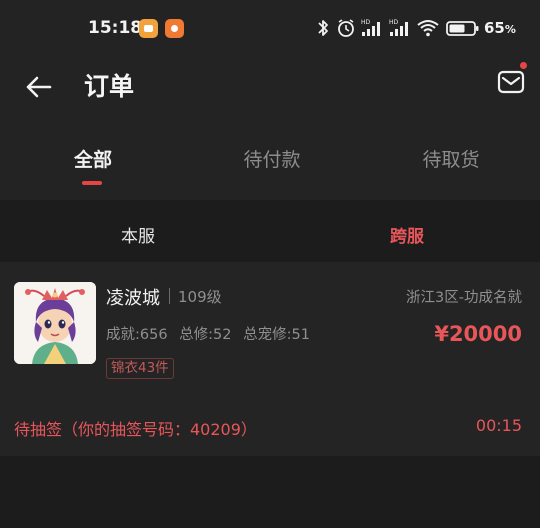  What do you see at coordinates (270, 89) in the screenshot?
I see `header: 订单` at bounding box center [270, 89].